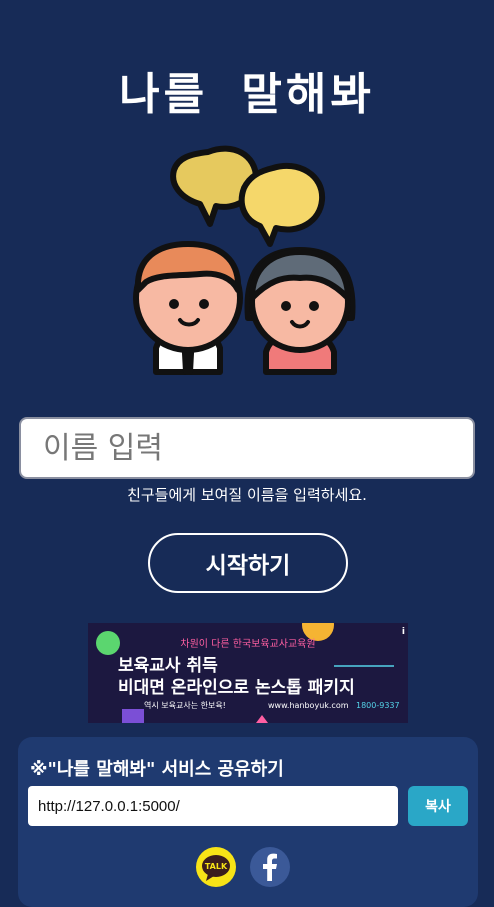  Describe the element at coordinates (213, 806) in the screenshot. I see `share-url-field` at that location.